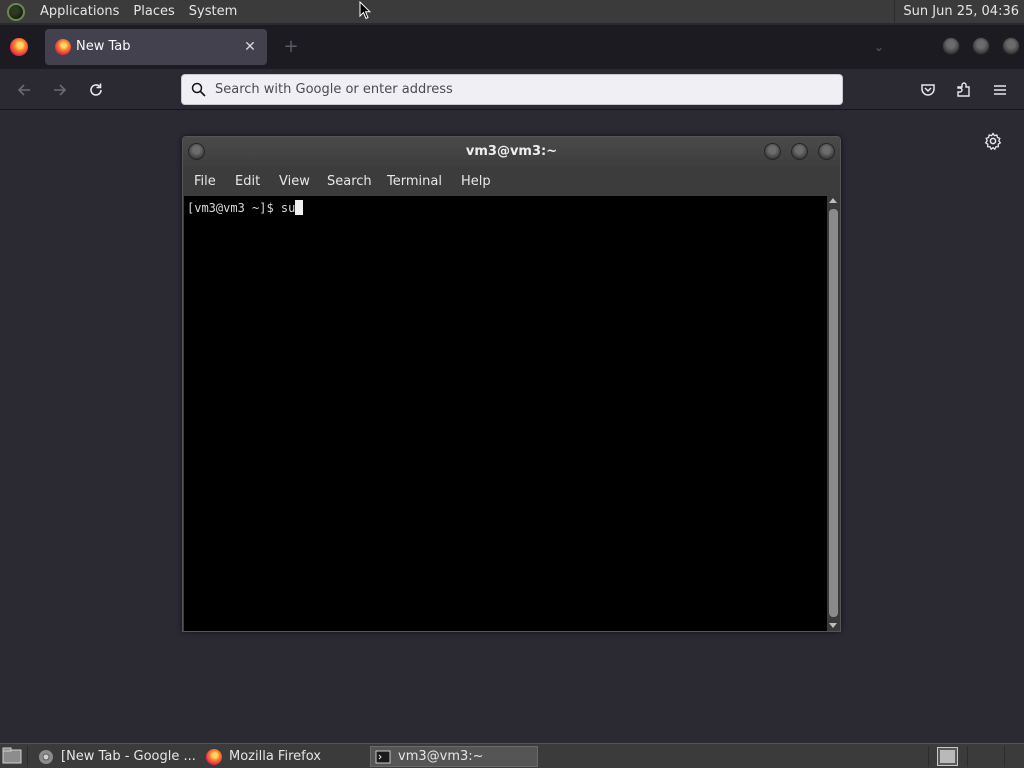  I want to click on panel-clock: Sun Jun 25, 04:36, so click(959, 12).